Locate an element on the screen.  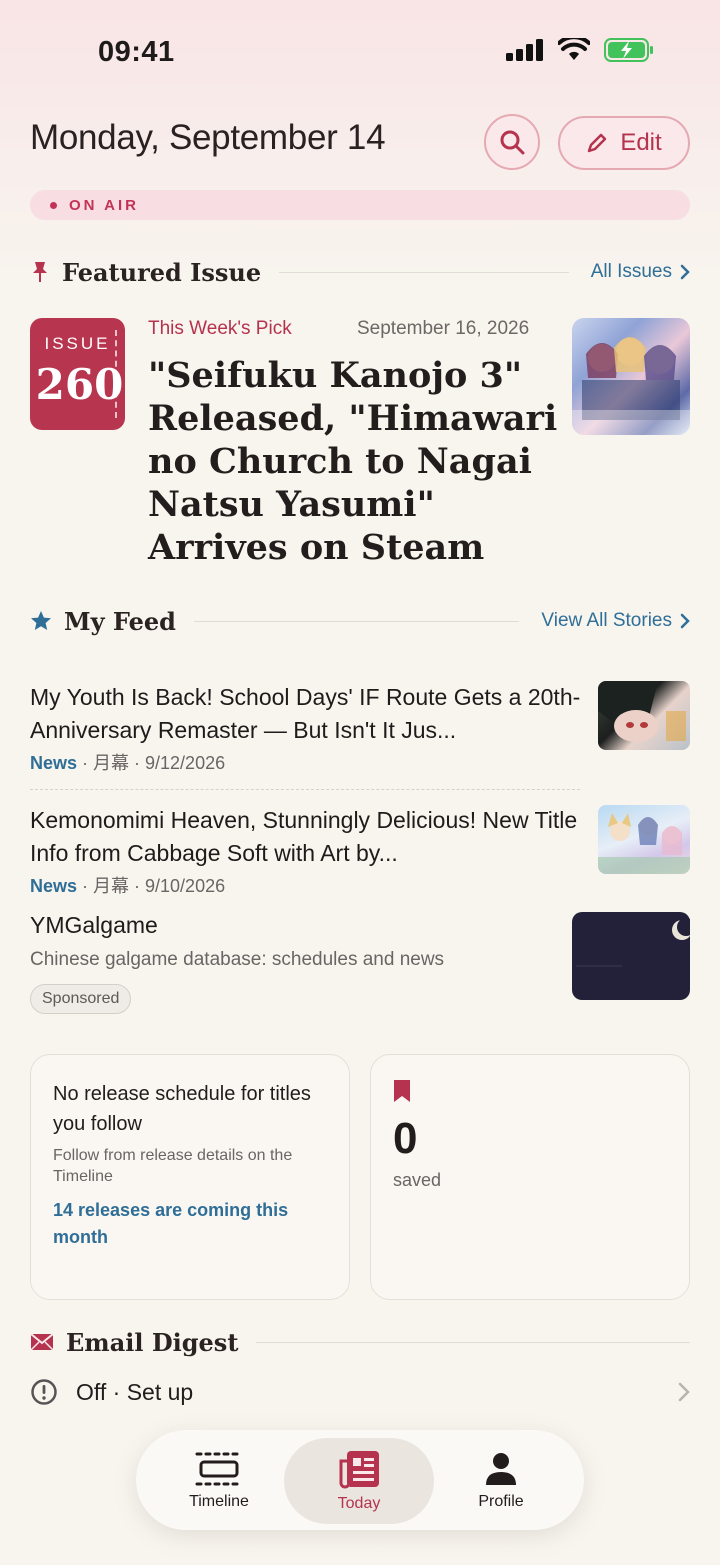
star-icon is located at coordinates (41, 620).